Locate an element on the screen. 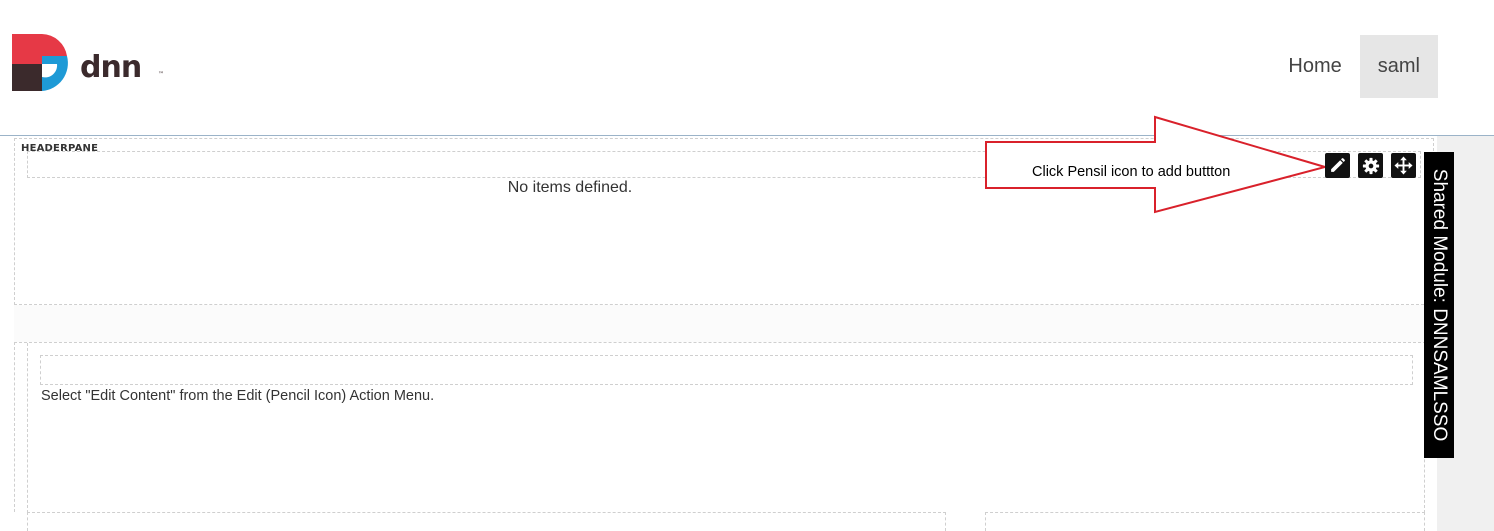  annotation-arrow is located at coordinates (1157, 164).